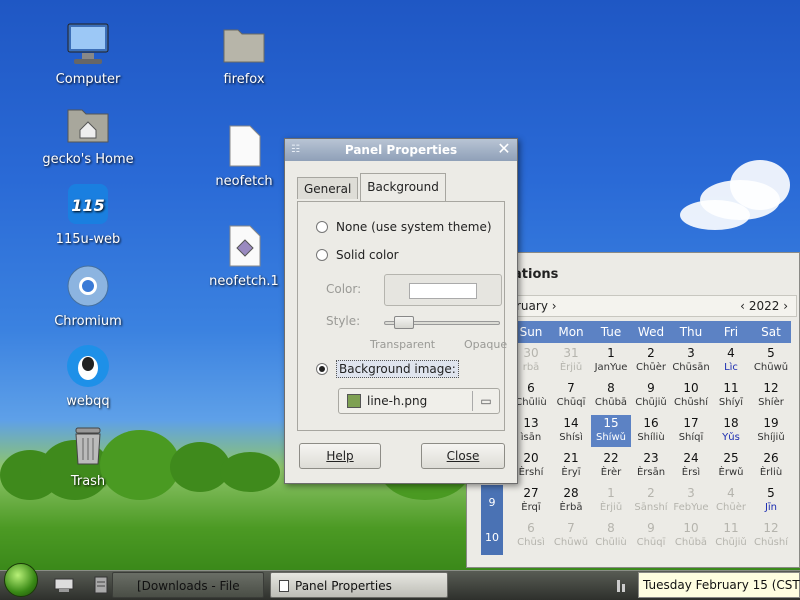  What do you see at coordinates (771, 396) in the screenshot?
I see `calendar-day: 12 Shíèr` at bounding box center [771, 396].